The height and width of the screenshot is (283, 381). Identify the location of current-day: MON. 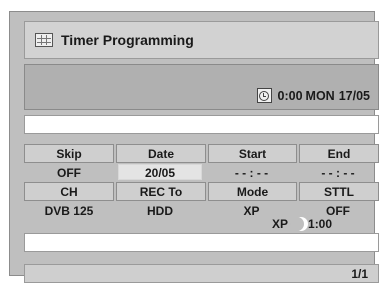
(320, 95).